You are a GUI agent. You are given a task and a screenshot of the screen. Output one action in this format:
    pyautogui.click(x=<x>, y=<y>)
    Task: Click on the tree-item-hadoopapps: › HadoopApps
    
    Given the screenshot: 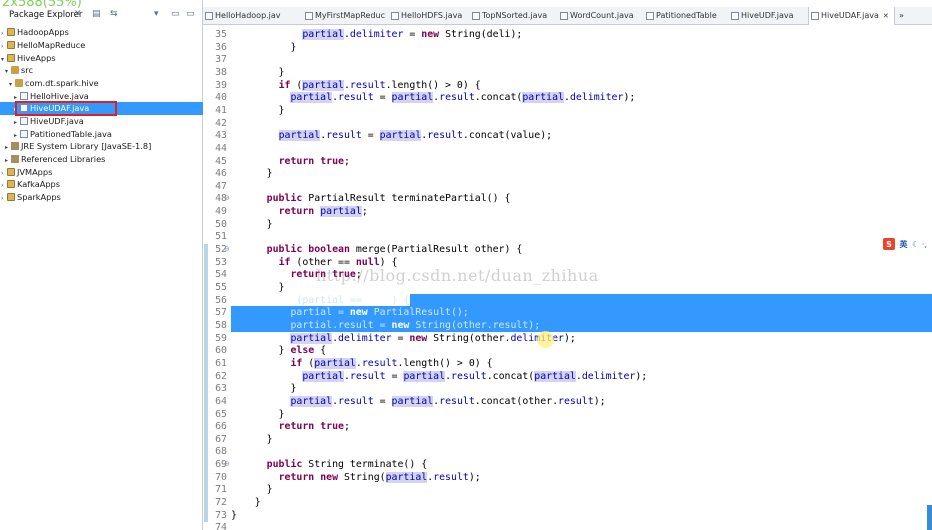 What is the action you would take?
    pyautogui.click(x=101, y=32)
    